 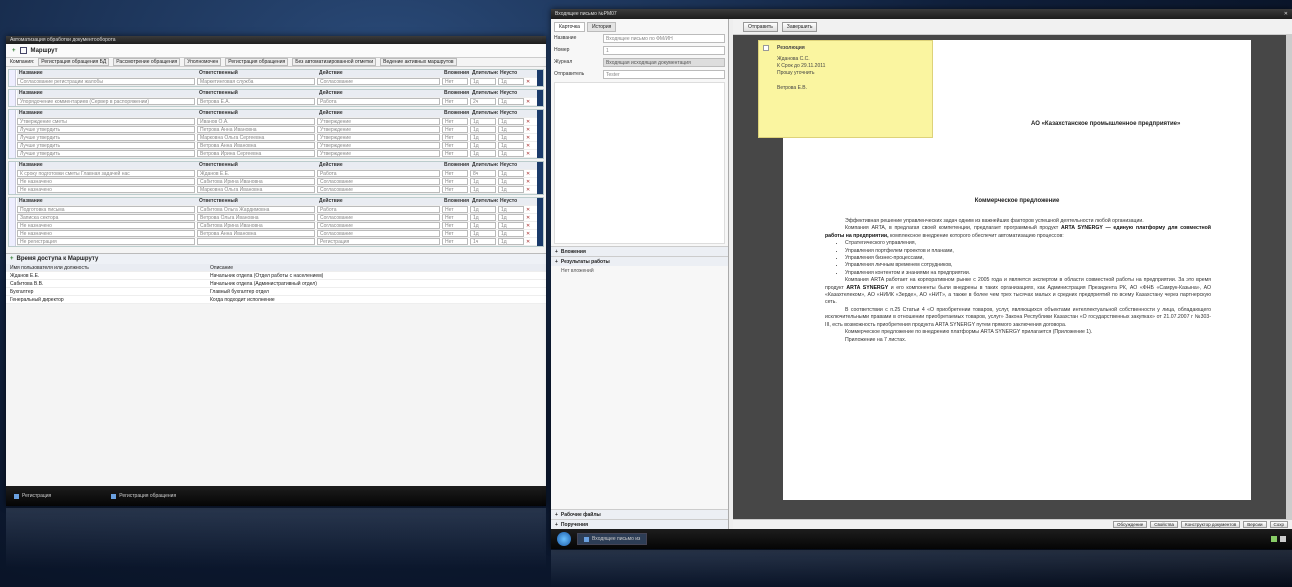 What do you see at coordinates (32, 496) in the screenshot?
I see `taskbar-item: Регистрация` at bounding box center [32, 496].